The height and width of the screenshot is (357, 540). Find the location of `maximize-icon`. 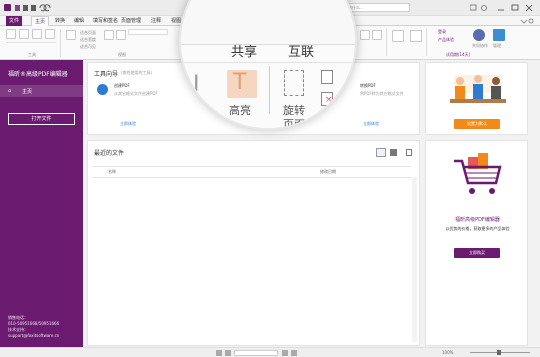

maximize-icon is located at coordinates (515, 7).